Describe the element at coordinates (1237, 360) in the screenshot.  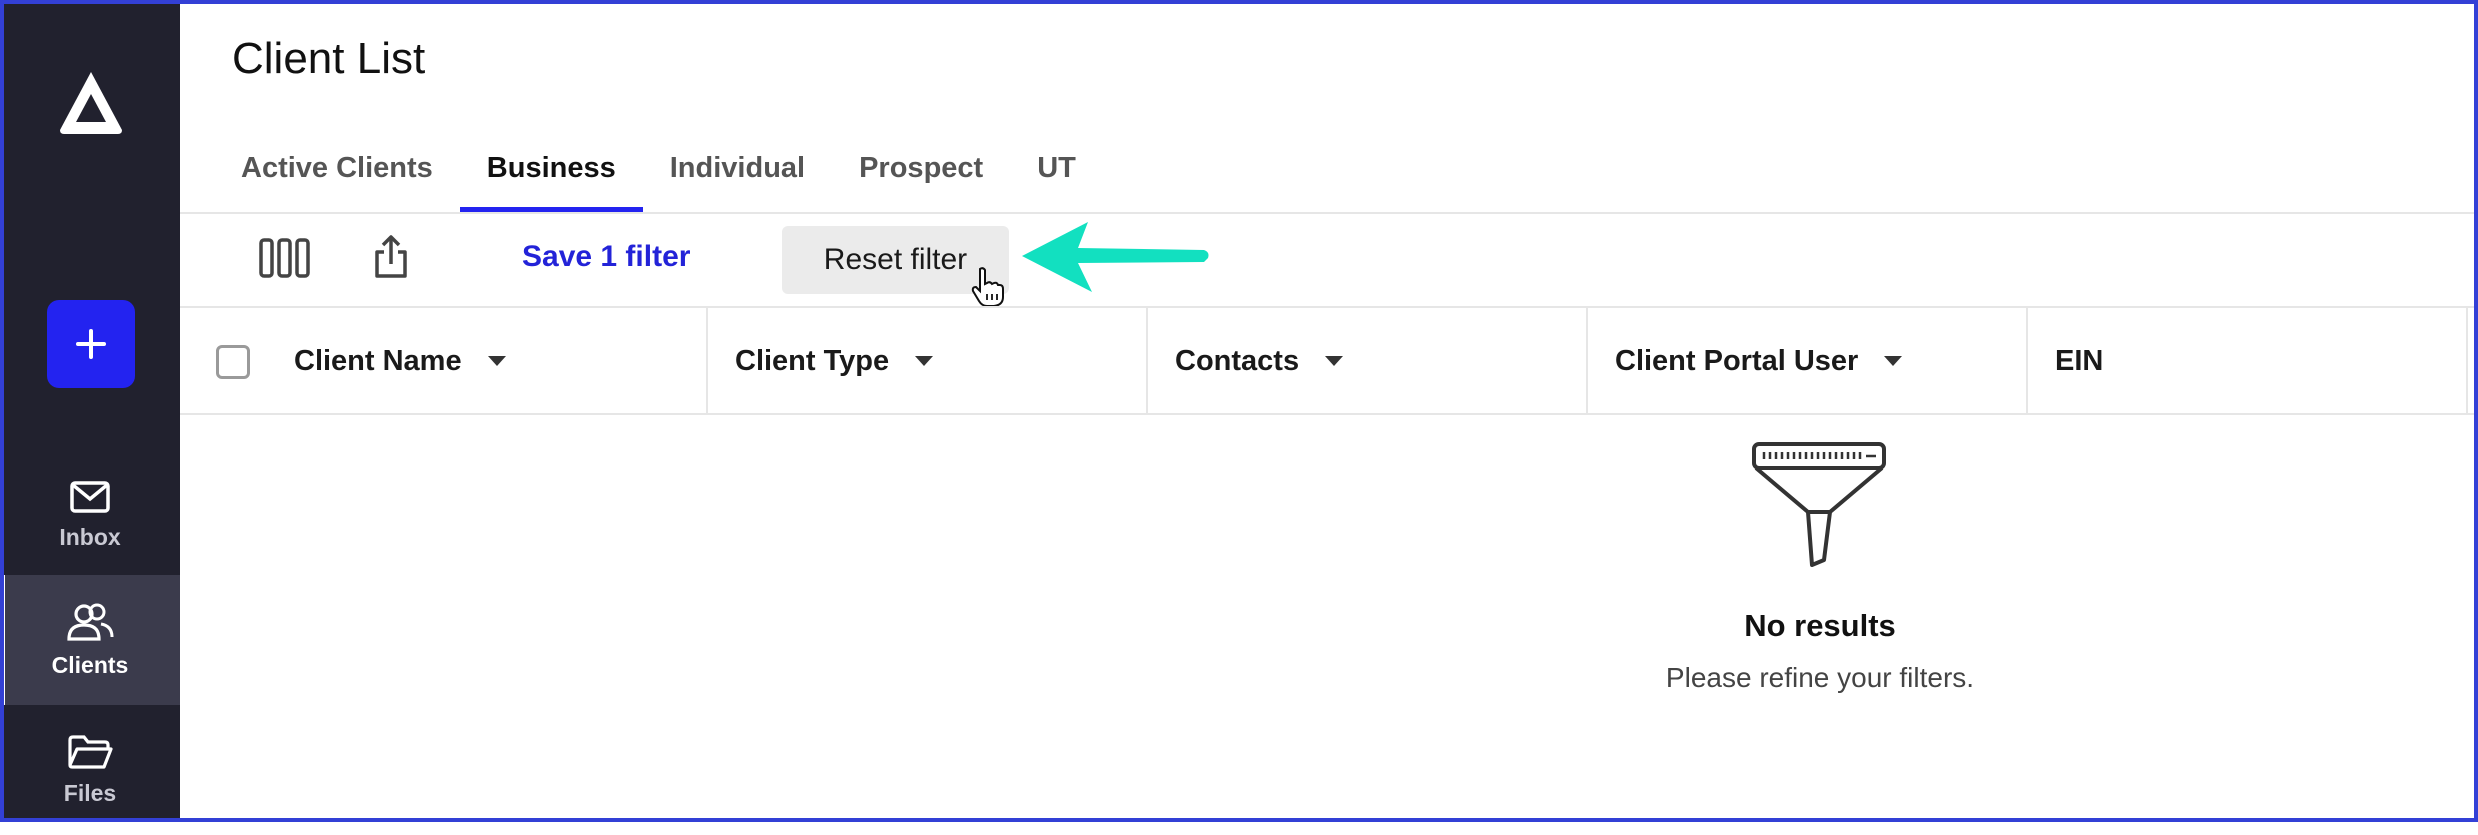
I see `column-header-label: Contacts` at that location.